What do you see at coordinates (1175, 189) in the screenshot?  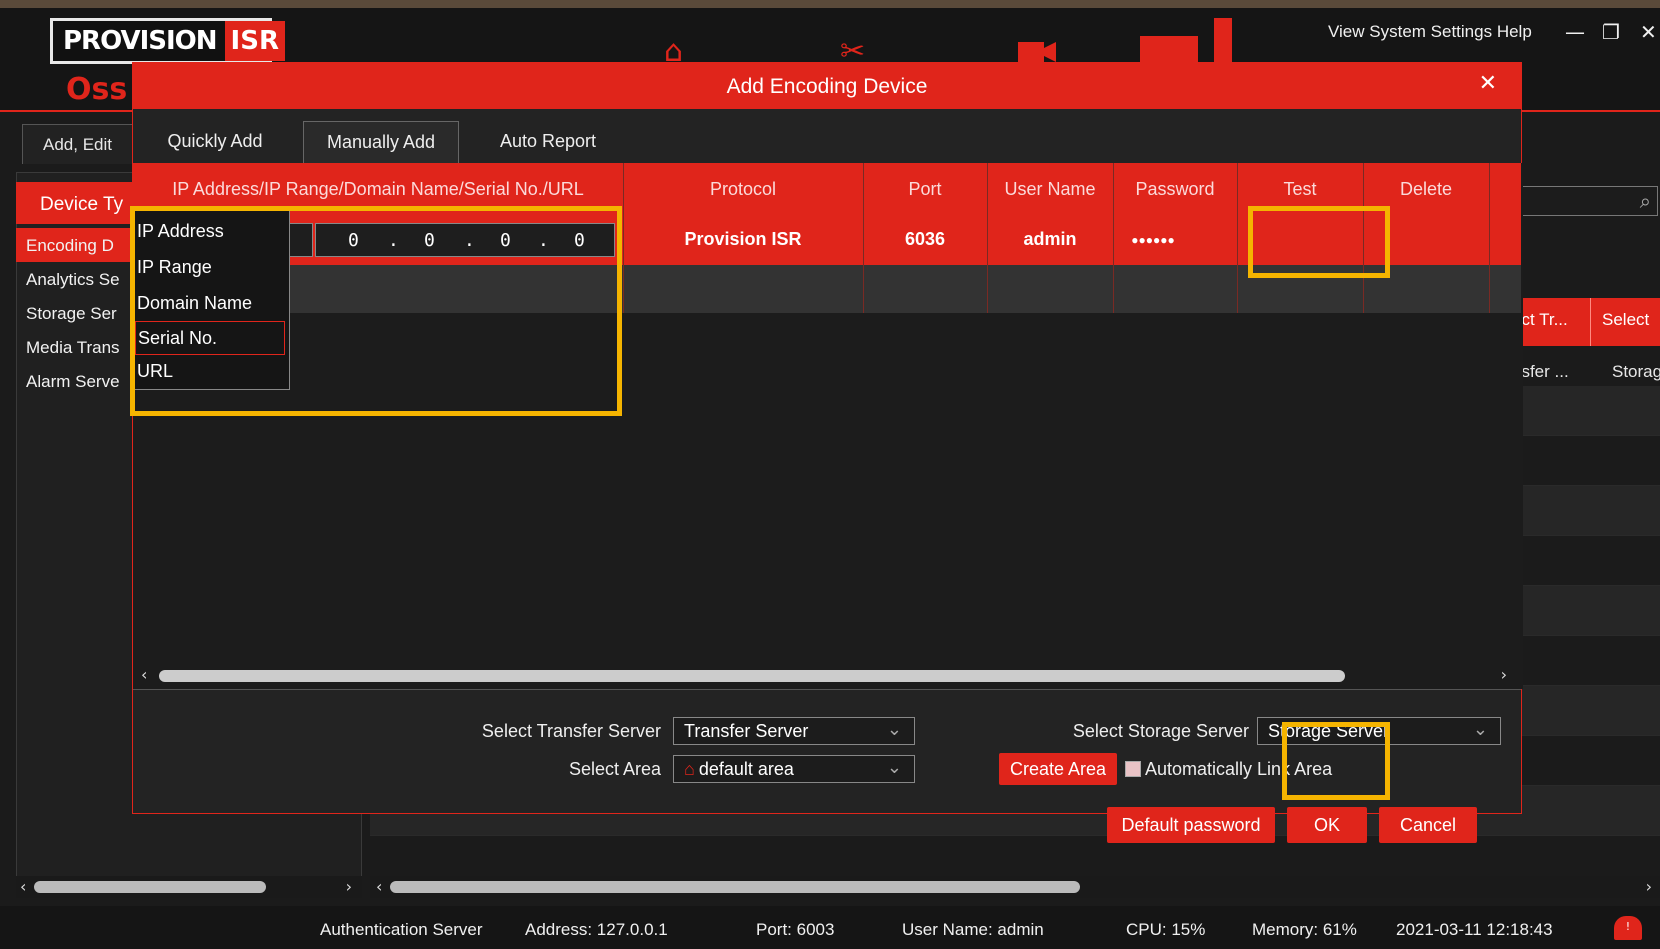 I see `column-password: Password` at bounding box center [1175, 189].